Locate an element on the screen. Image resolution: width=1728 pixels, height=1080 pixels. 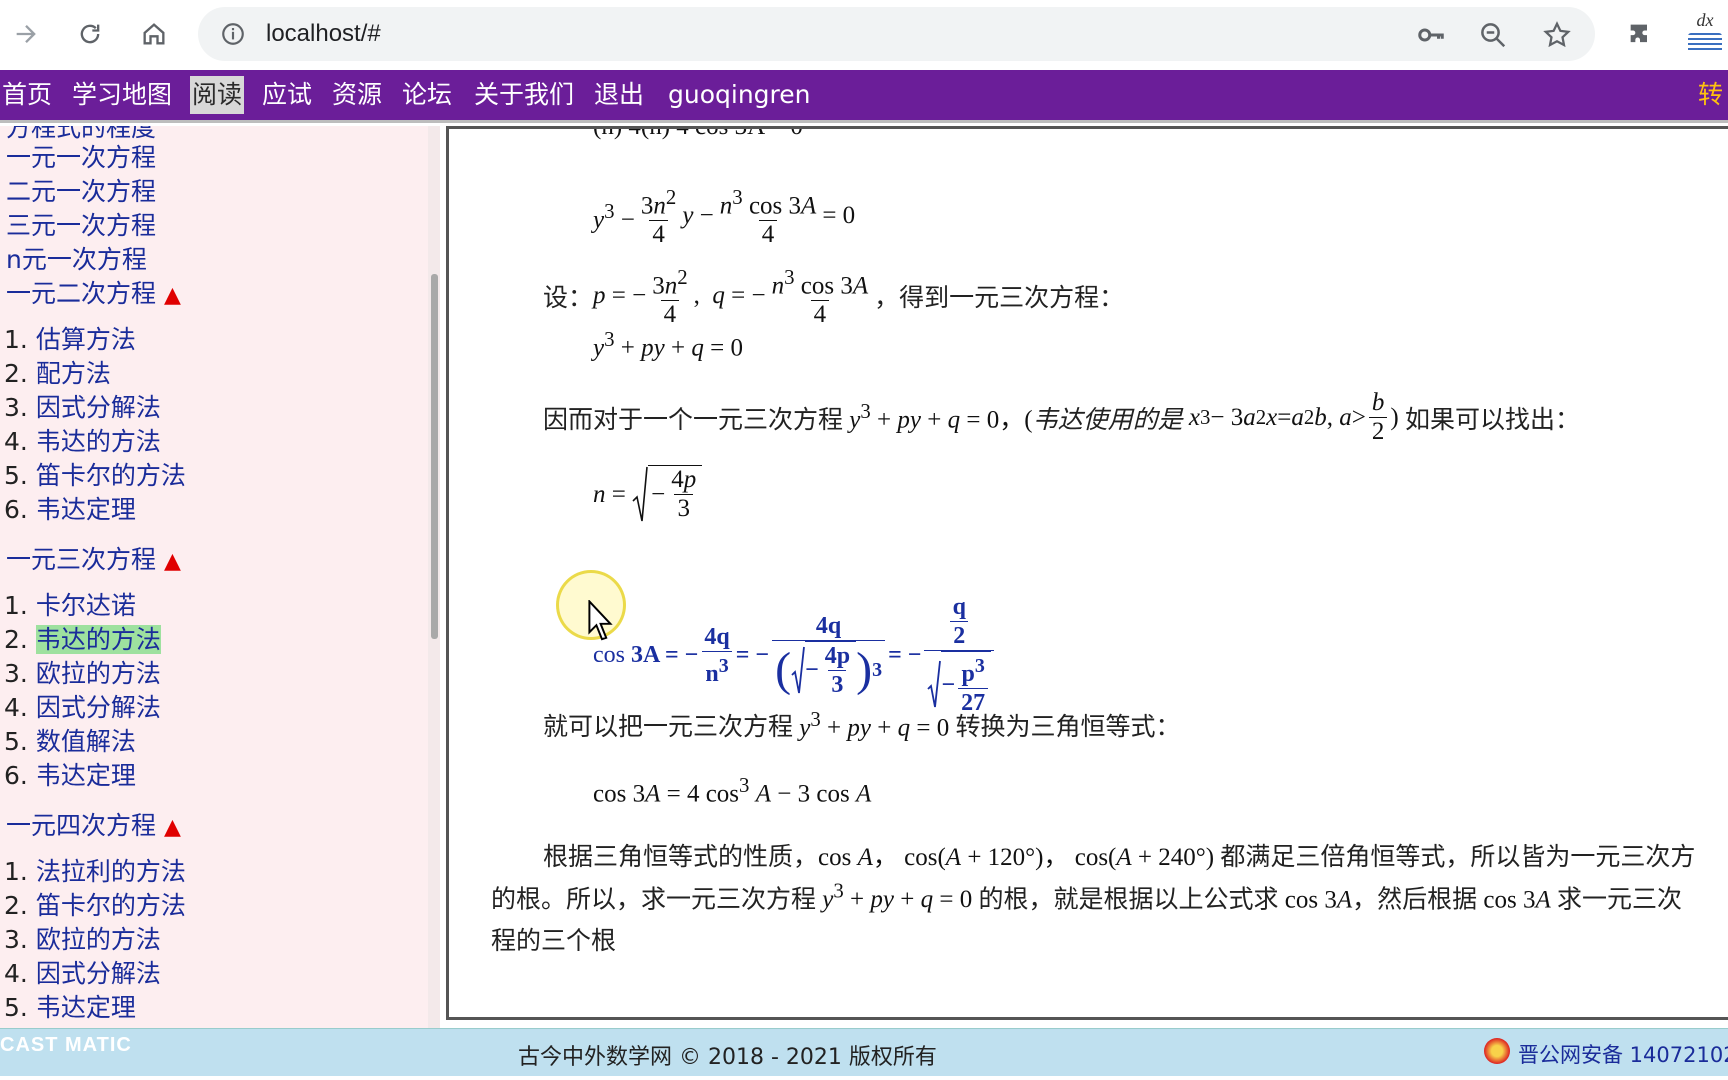
set-prefix: 设： is located at coordinates (568, 298).